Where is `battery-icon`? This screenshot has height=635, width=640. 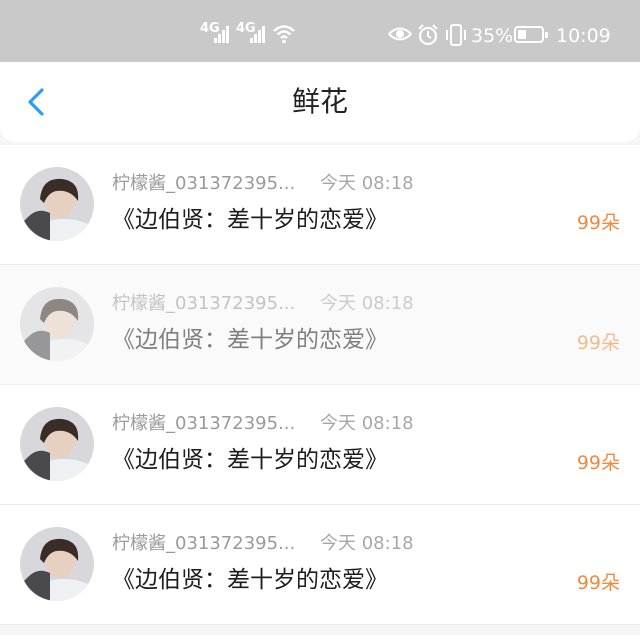 battery-icon is located at coordinates (531, 34).